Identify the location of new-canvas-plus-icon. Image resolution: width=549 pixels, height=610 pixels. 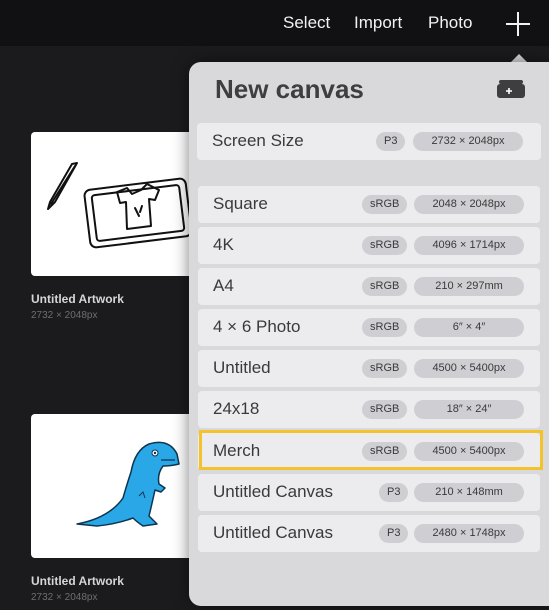
(518, 24).